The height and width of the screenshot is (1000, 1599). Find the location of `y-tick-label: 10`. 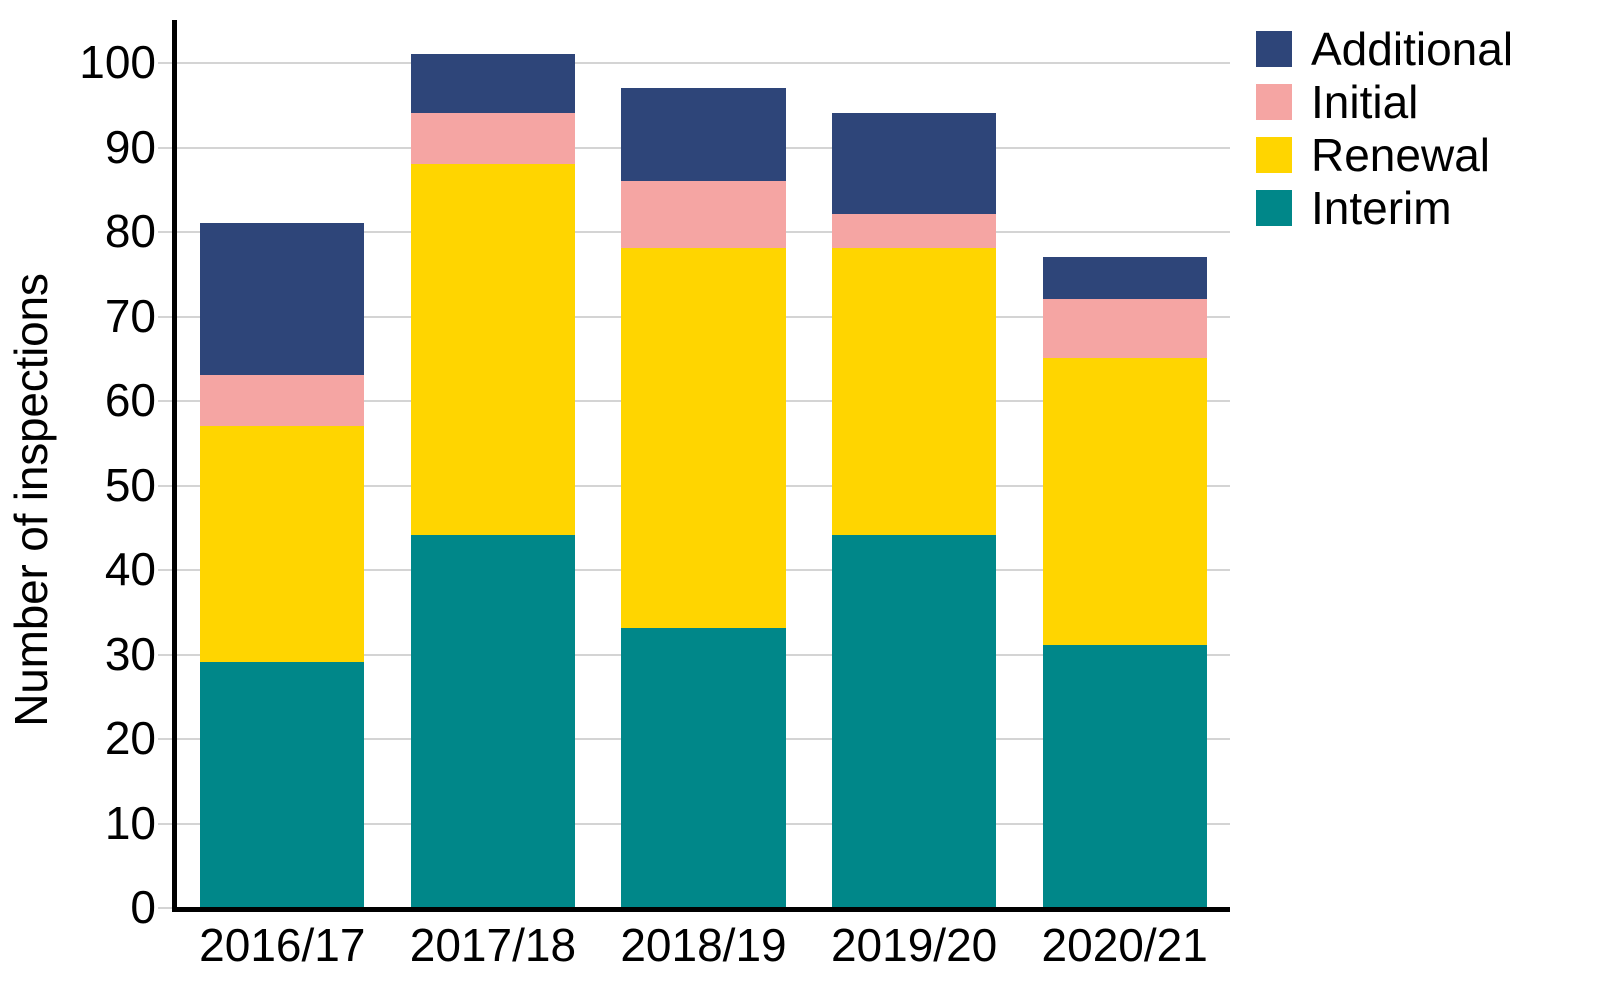

y-tick-label: 10 is located at coordinates (130, 822).